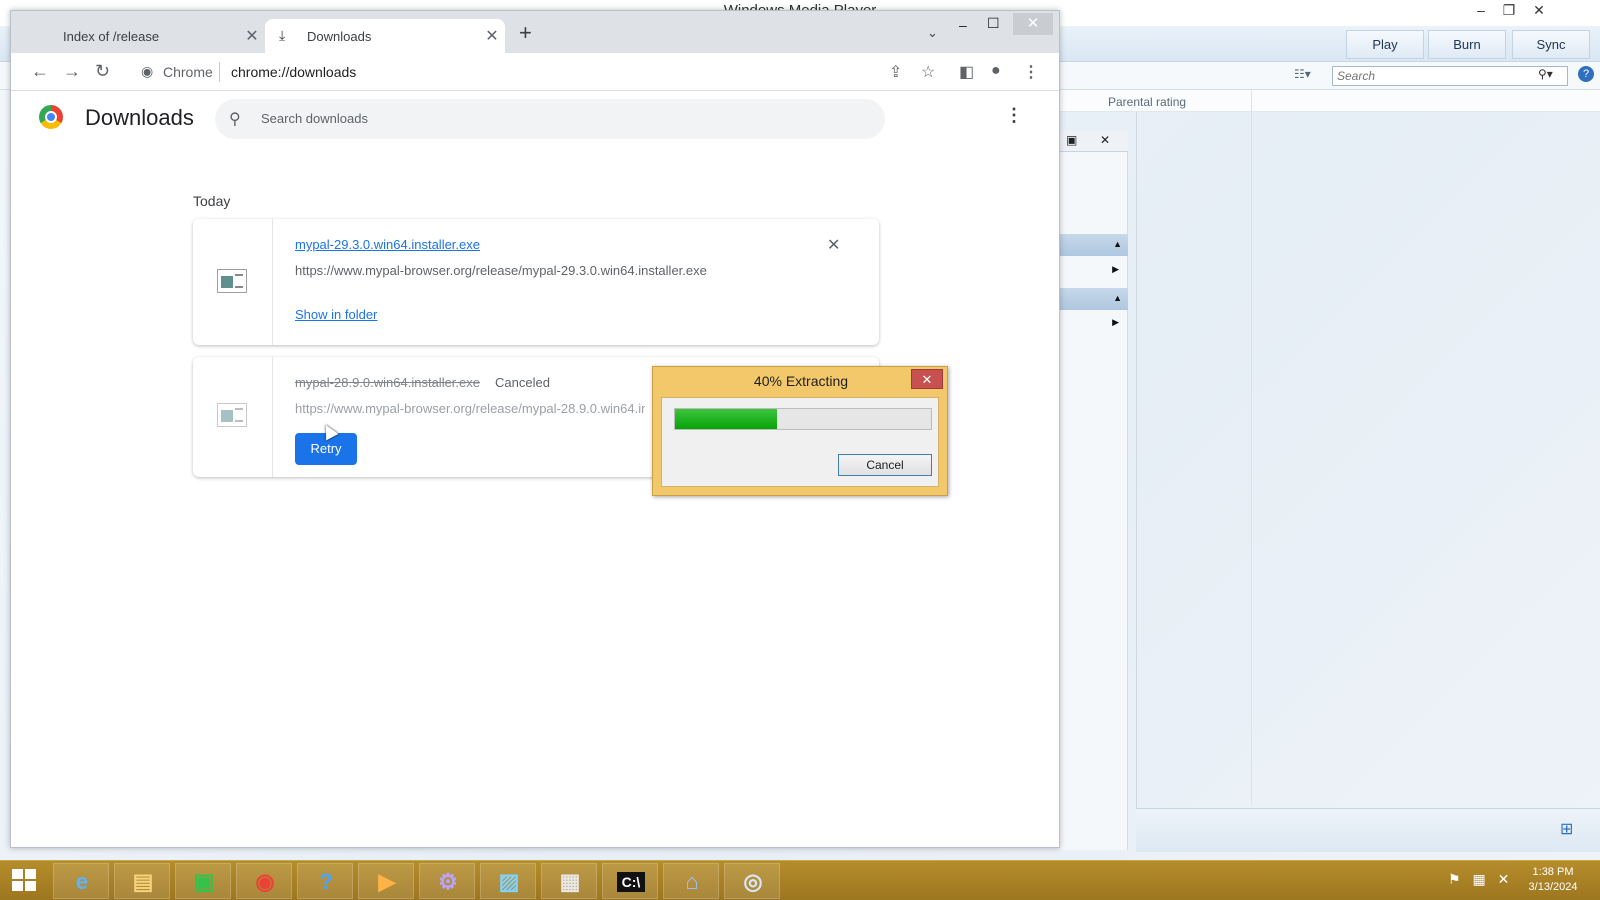 The width and height of the screenshot is (1600, 900). I want to click on remove-item-icon: ✕, so click(833, 245).